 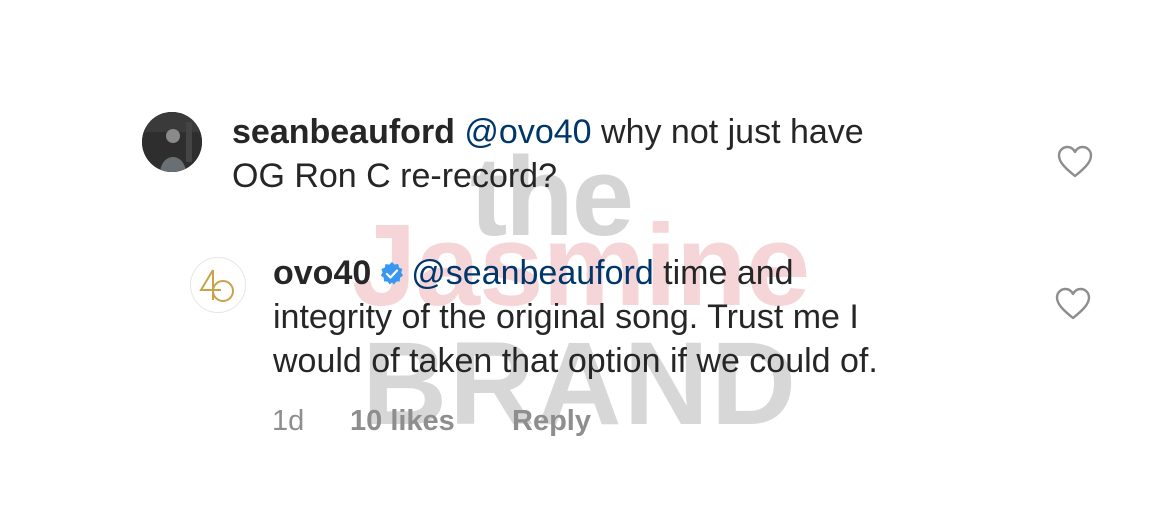 I want to click on reply-button: Reply, so click(x=551, y=421).